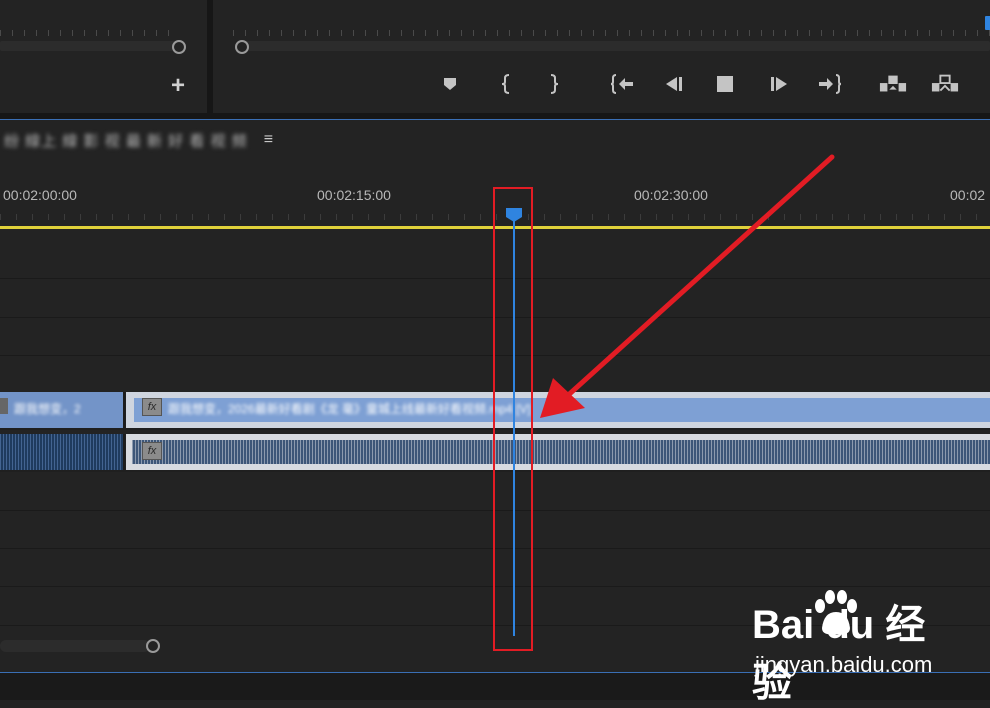  Describe the element at coordinates (268, 140) in the screenshot. I see `panel-menu-icon: ≡` at that location.